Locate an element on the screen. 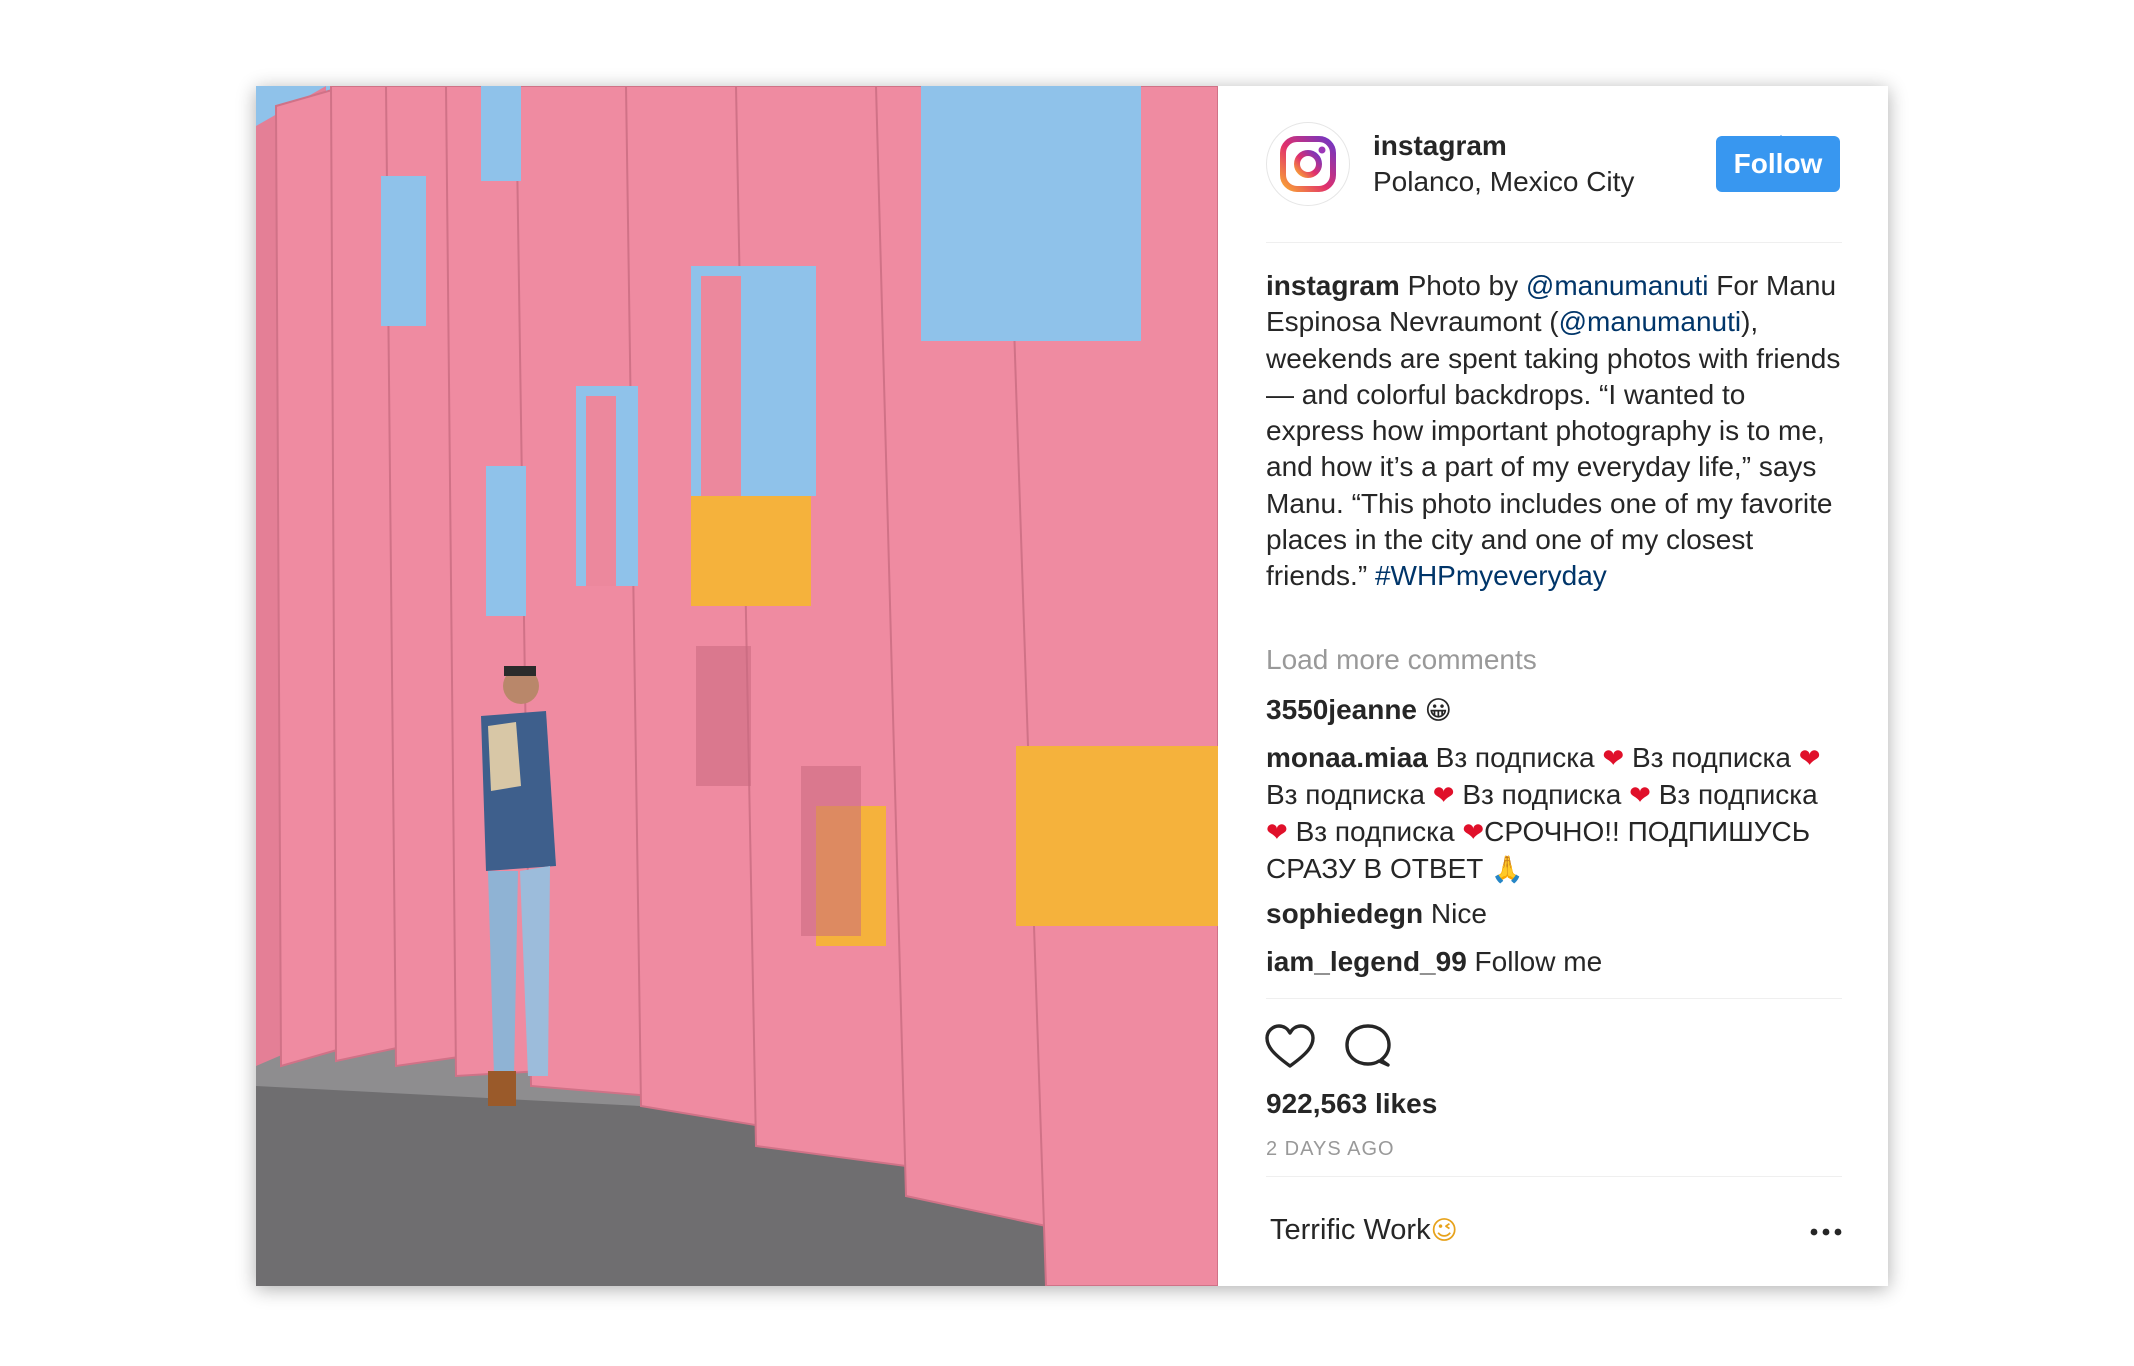 This screenshot has height=1366, width=2134. winking-face-emoji-icon: 😉 is located at coordinates (1444, 1231).